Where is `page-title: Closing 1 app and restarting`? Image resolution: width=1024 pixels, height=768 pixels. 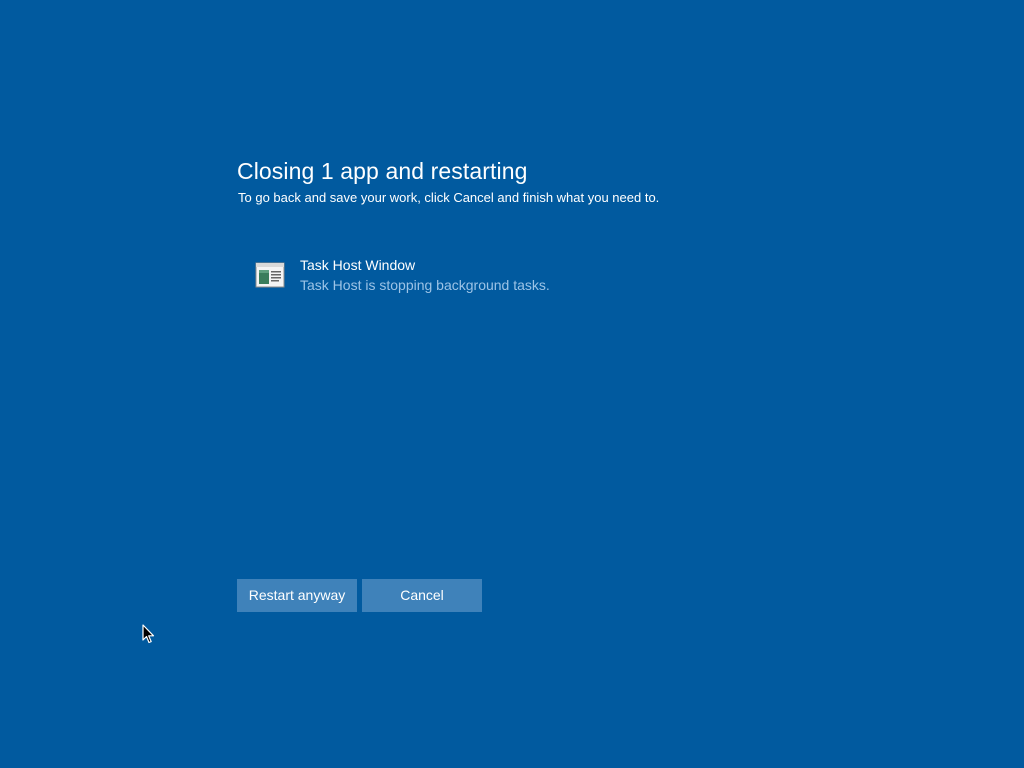
page-title: Closing 1 app and restarting is located at coordinates (382, 171).